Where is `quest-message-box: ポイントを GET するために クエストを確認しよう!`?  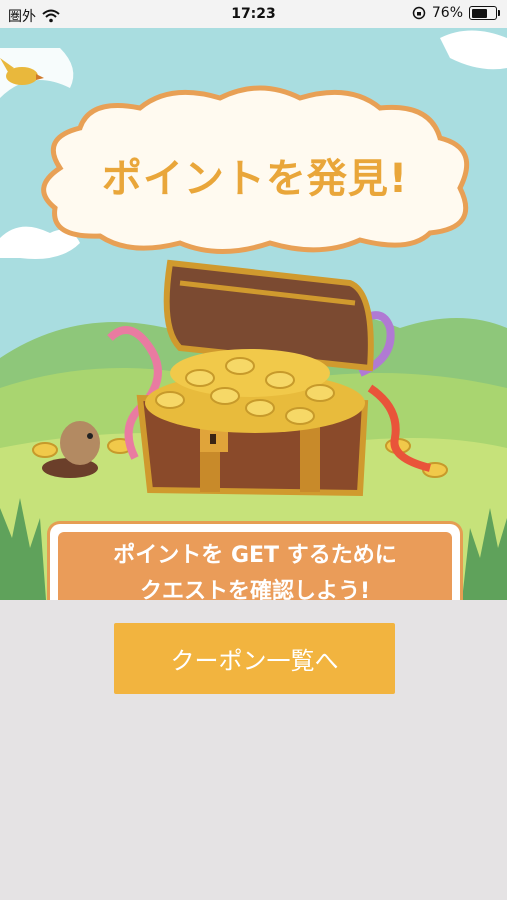
quest-message-box: ポイントを GET するために クエストを確認しよう! is located at coordinates (255, 562).